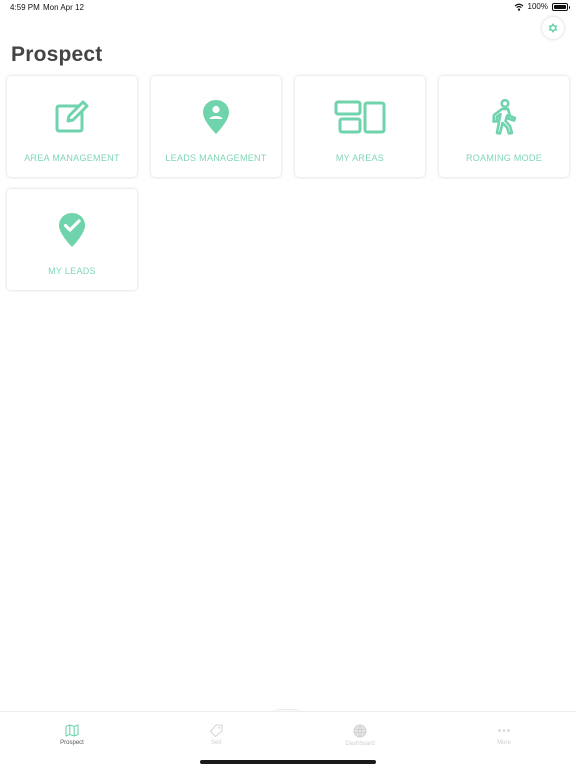  Describe the element at coordinates (63, 7) in the screenshot. I see `status-date: Mon Apr 12` at that location.